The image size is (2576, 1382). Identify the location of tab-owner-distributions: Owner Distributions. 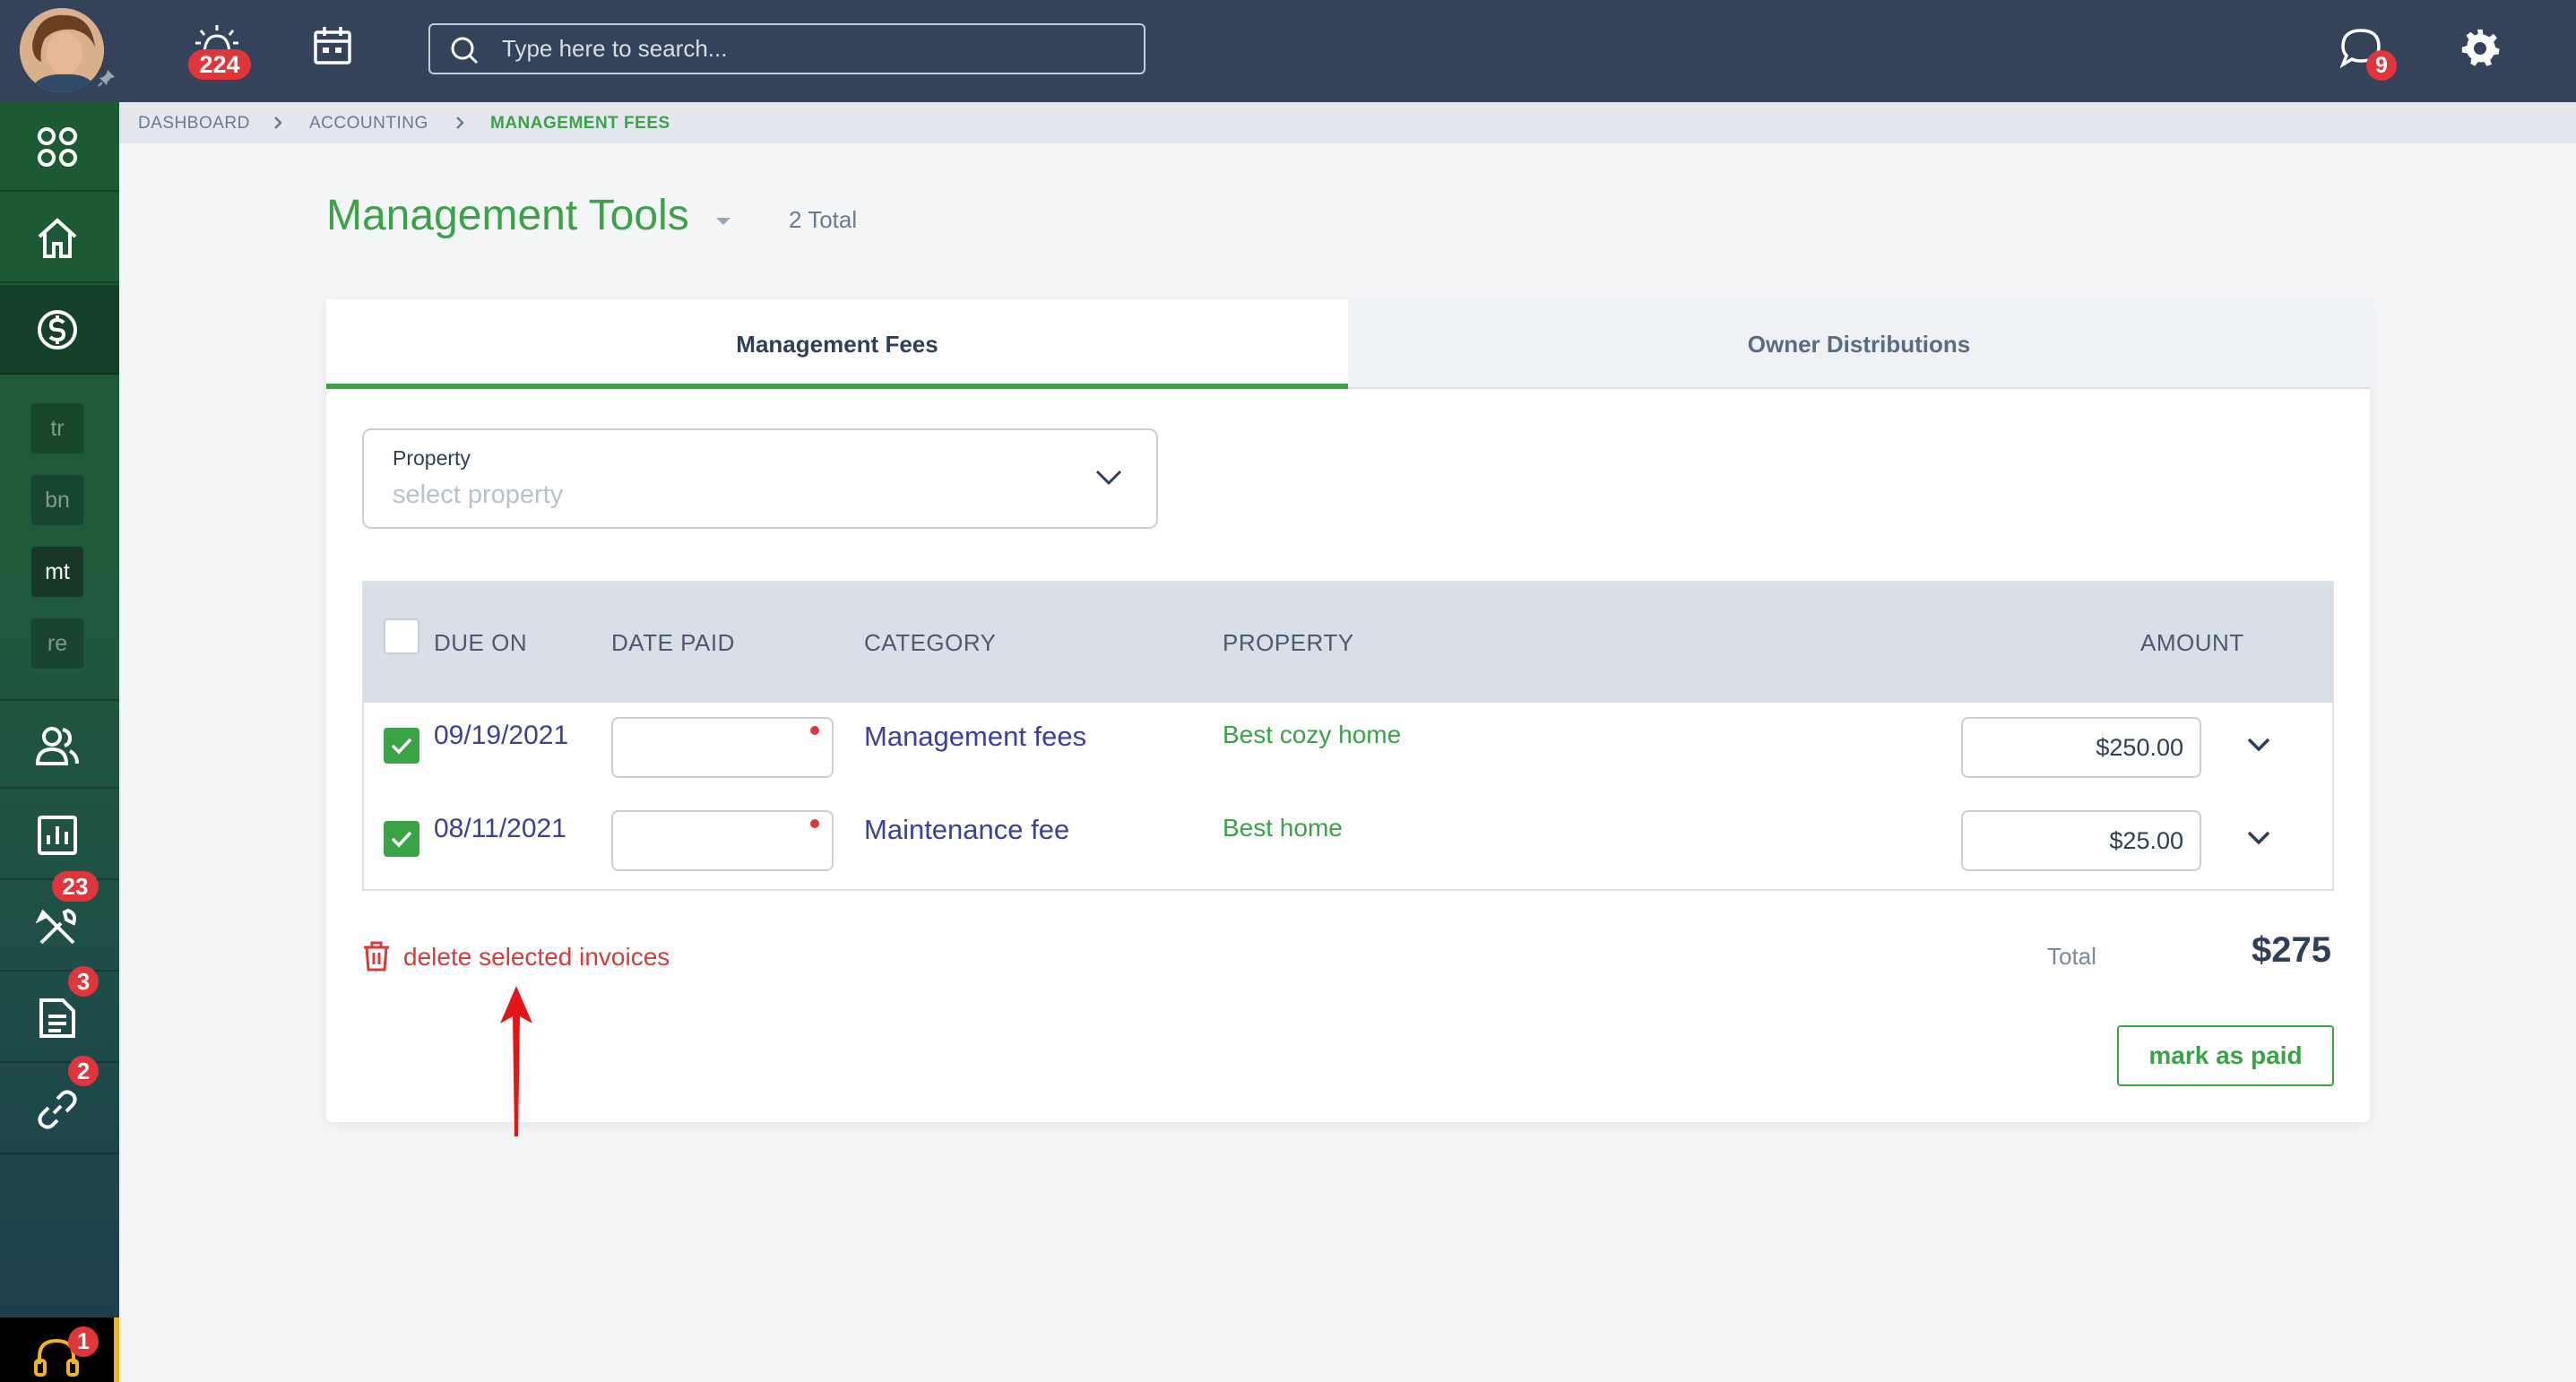
(1859, 344).